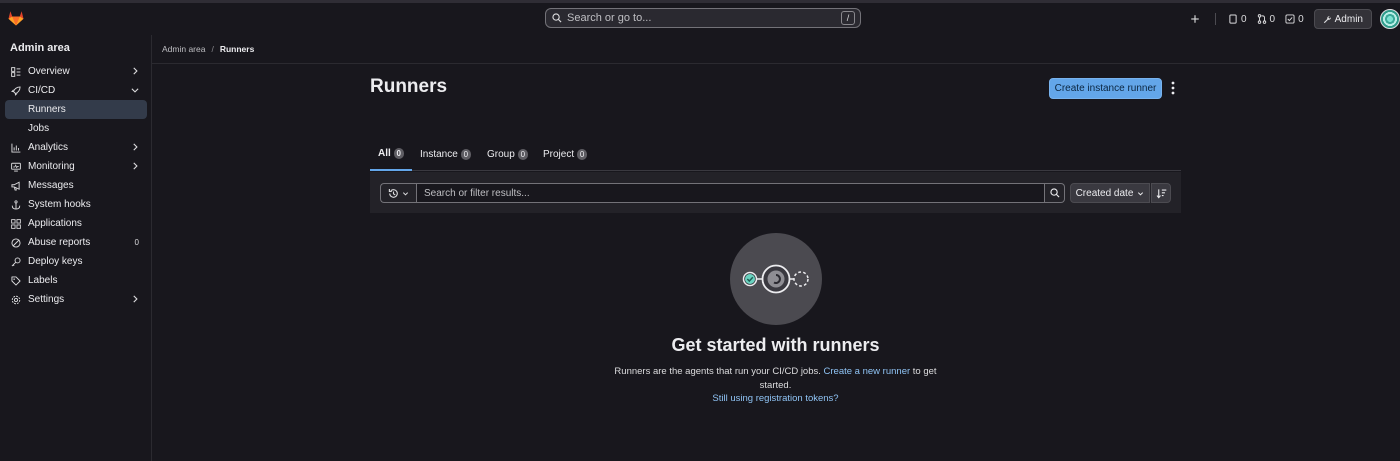 Image resolution: width=1400 pixels, height=461 pixels. What do you see at coordinates (1215, 19) in the screenshot?
I see `top-bar-divider` at bounding box center [1215, 19].